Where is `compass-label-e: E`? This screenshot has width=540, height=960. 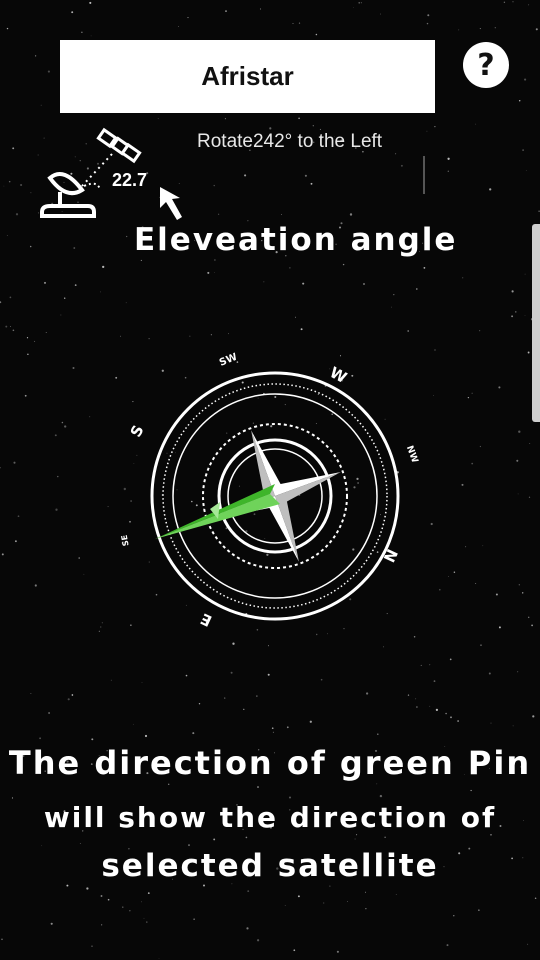
compass-label-e: E is located at coordinates (206, 619).